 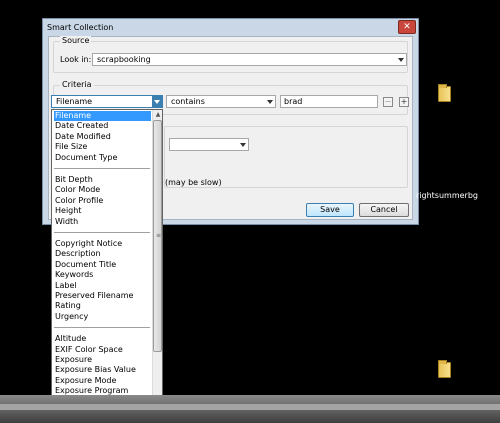 I want to click on dropdown-item: Description, so click(x=102, y=254).